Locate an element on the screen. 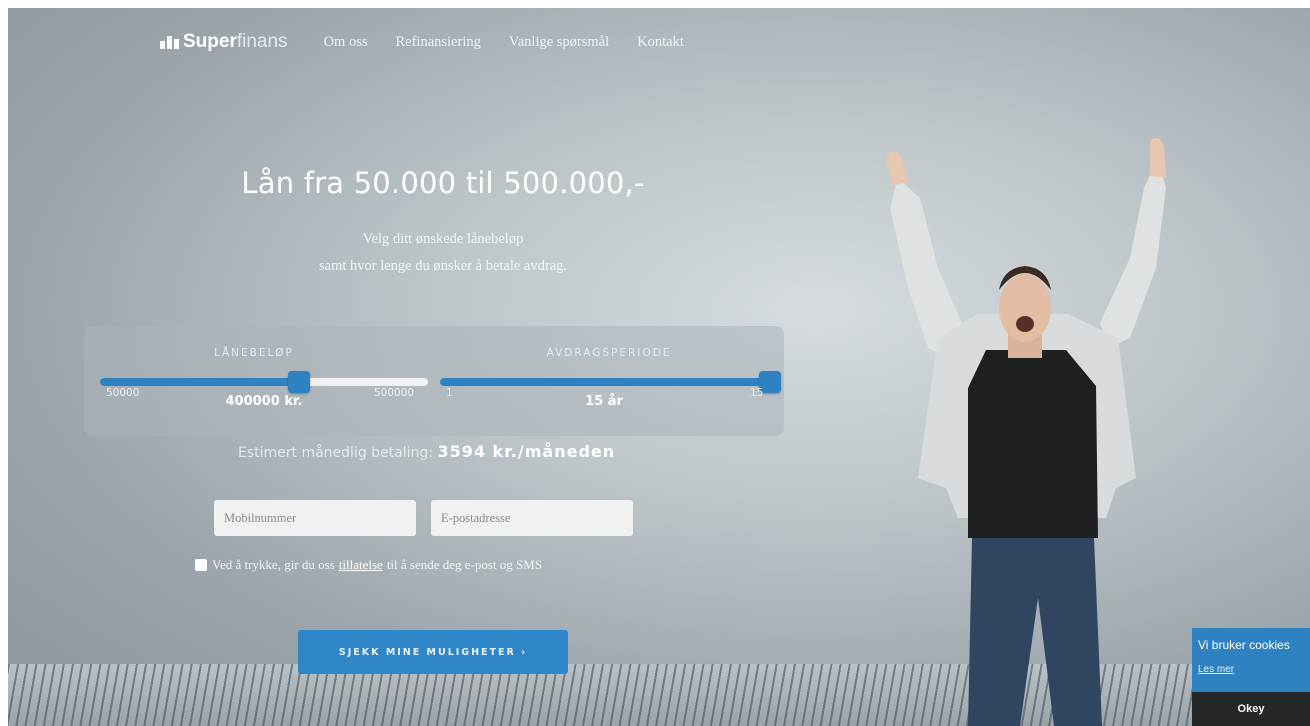 The height and width of the screenshot is (726, 1310). consent-permission-link: tillatelse is located at coordinates (361, 565).